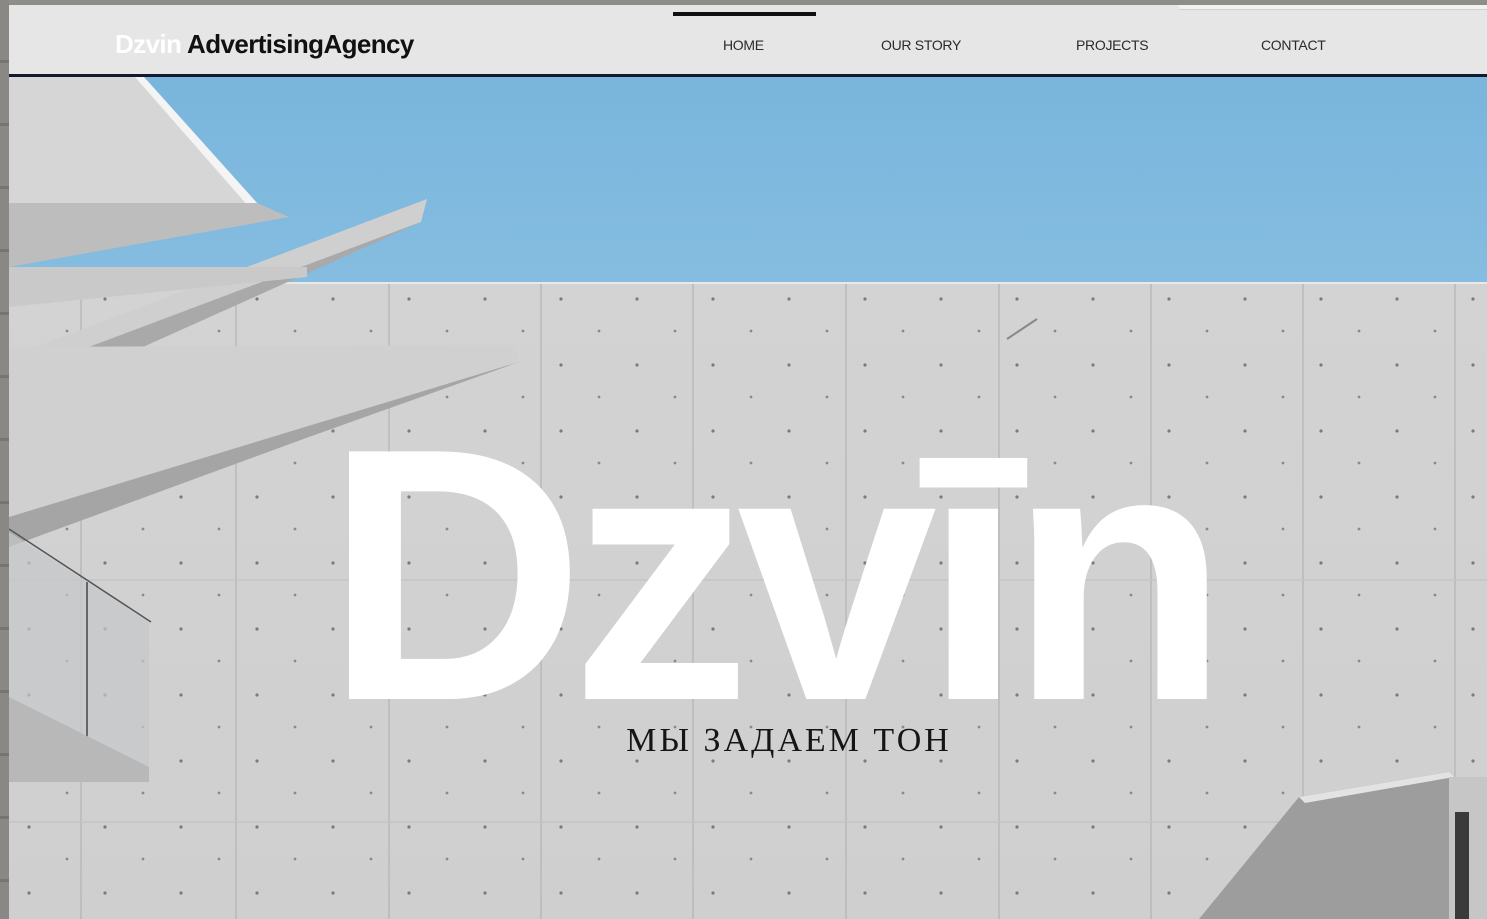 This screenshot has width=1487, height=919. Describe the element at coordinates (1333, 7) in the screenshot. I see `header-top-strip` at that location.